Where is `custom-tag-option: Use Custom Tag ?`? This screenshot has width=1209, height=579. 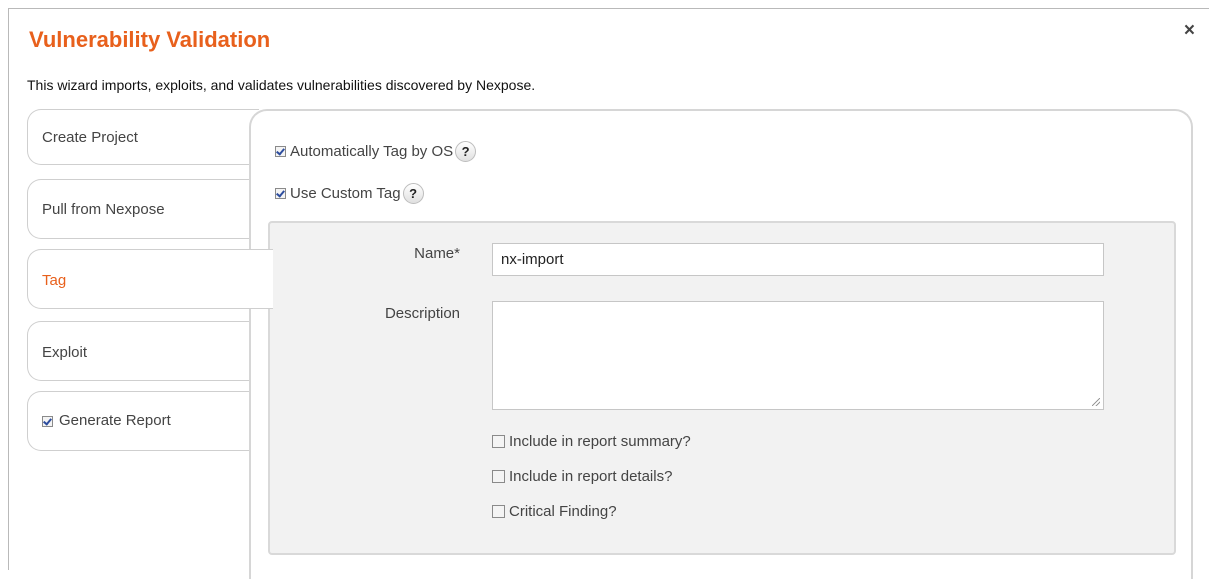 custom-tag-option: Use Custom Tag ? is located at coordinates (349, 193).